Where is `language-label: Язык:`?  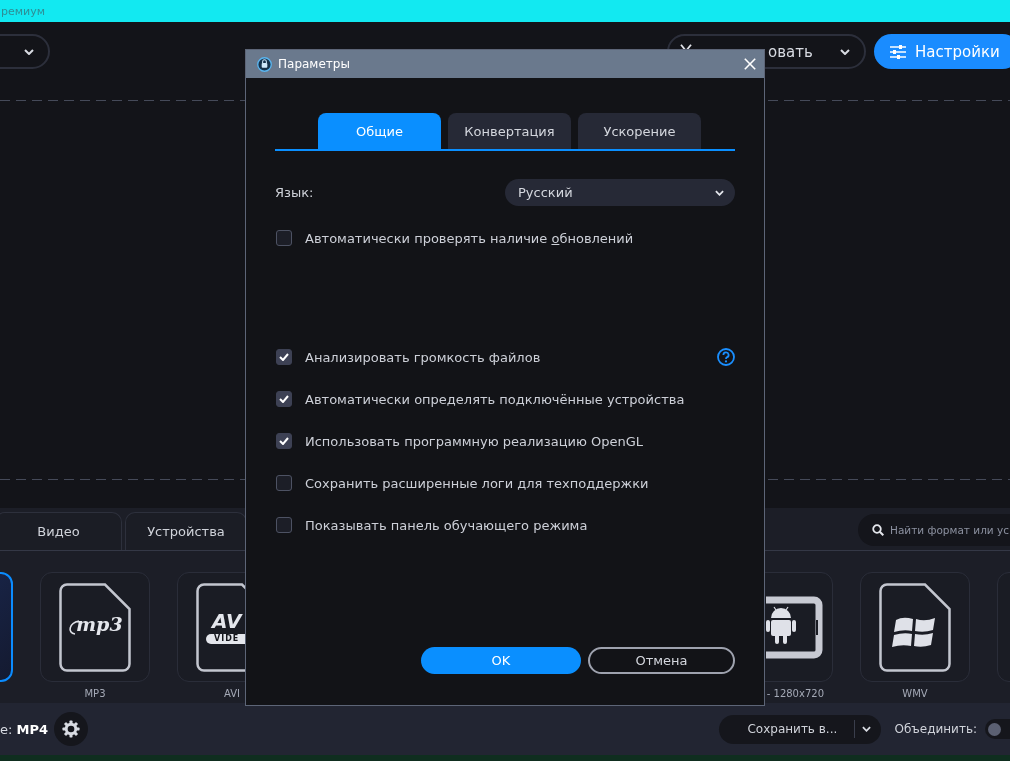 language-label: Язык: is located at coordinates (294, 192).